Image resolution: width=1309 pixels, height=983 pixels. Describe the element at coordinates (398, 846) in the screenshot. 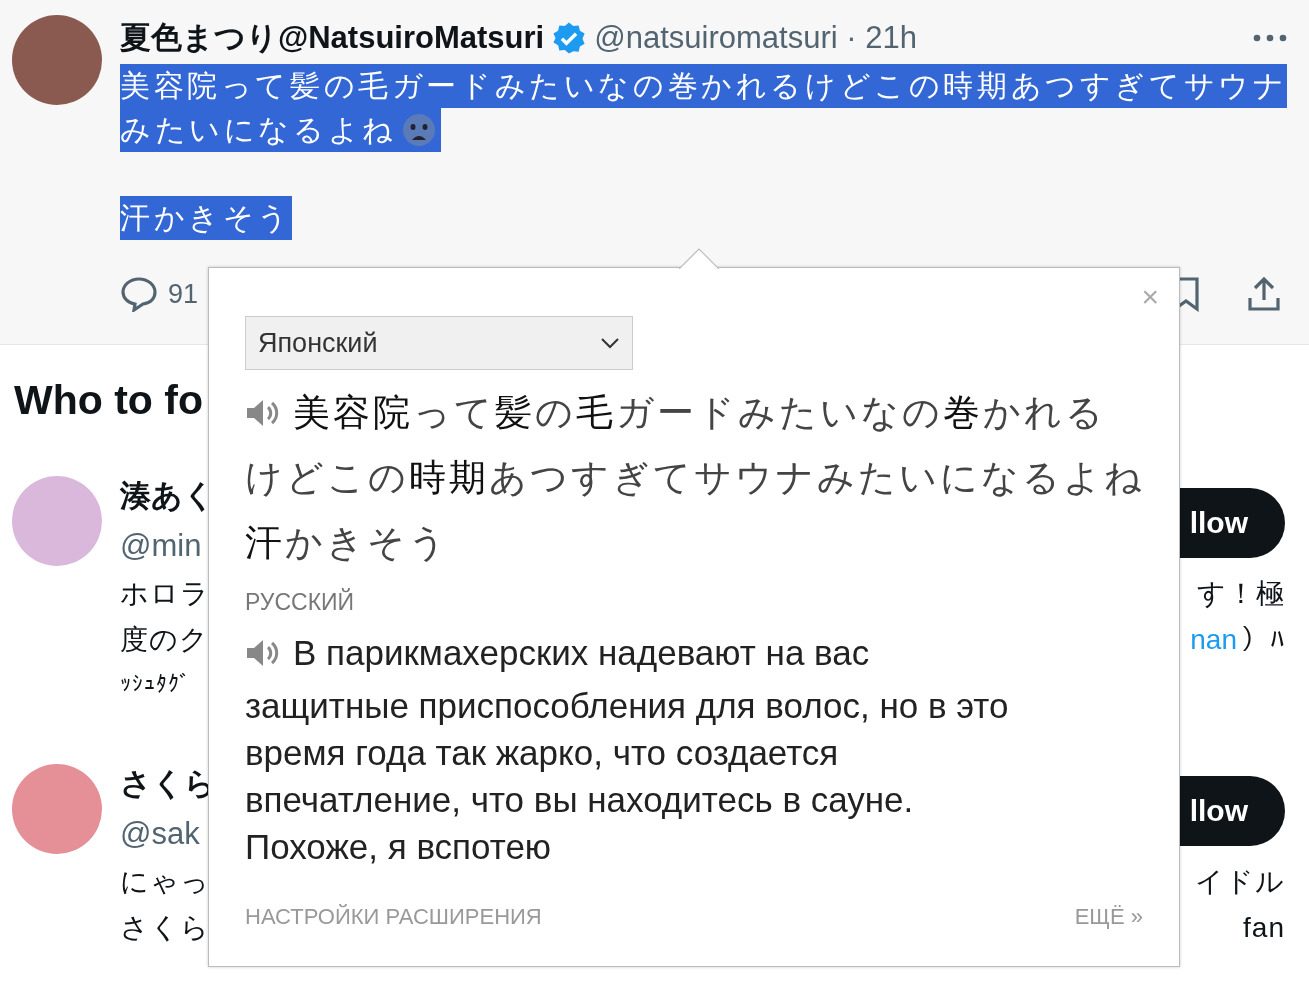

I see `translated-text: Похоже, я вспотею` at that location.